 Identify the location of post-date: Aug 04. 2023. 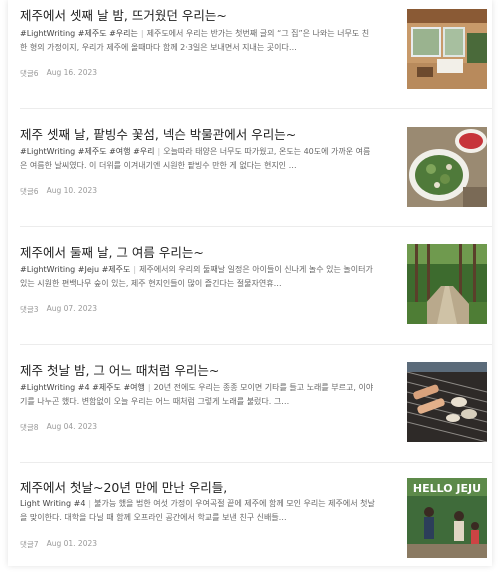
(72, 426).